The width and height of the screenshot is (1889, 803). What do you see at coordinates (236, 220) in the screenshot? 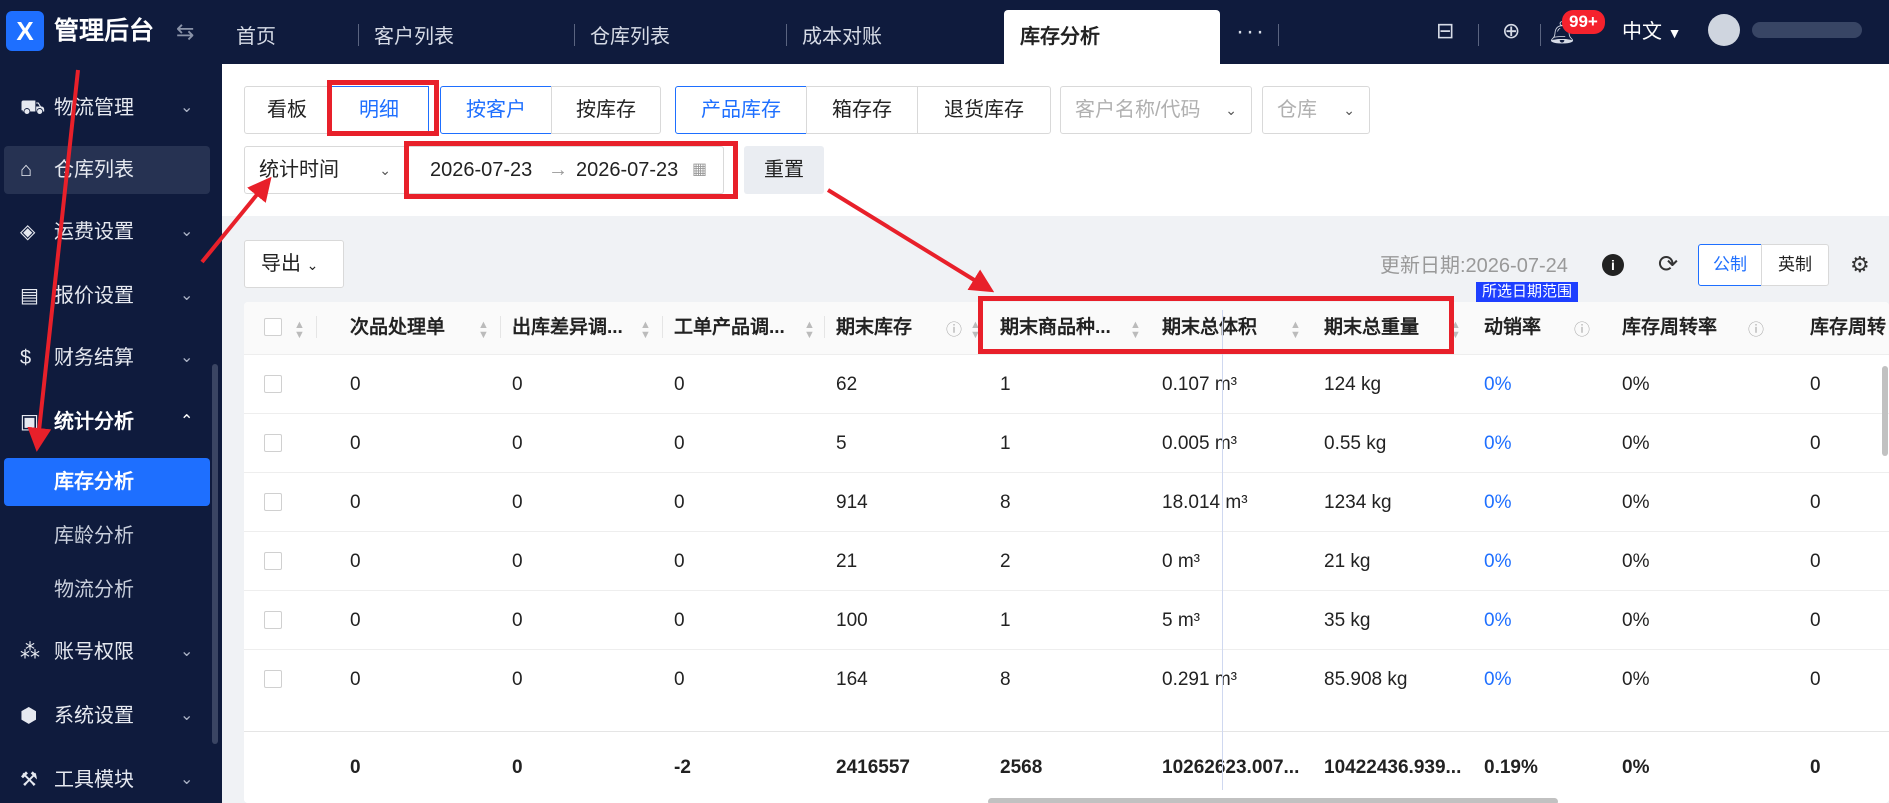
I see `arrow-to-time-select` at bounding box center [236, 220].